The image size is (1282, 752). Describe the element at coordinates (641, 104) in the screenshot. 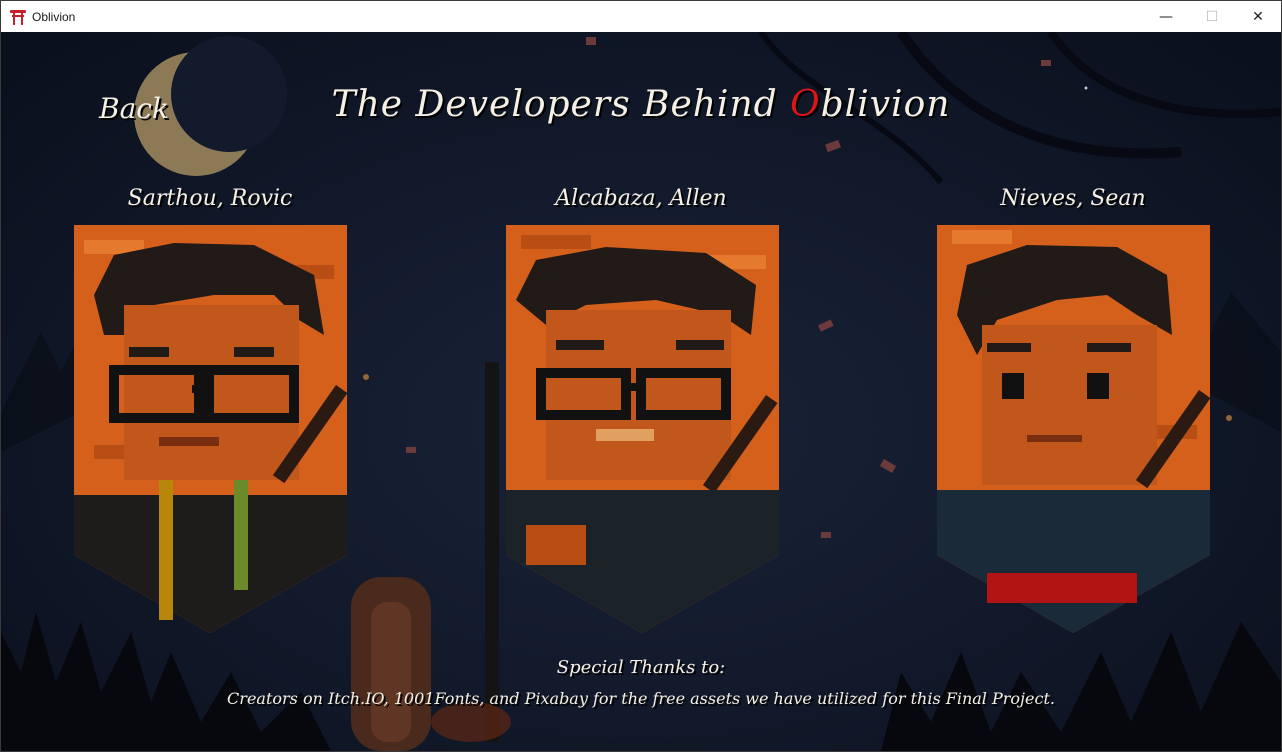

I see `page-title: The Developers Behind Oblivion` at that location.